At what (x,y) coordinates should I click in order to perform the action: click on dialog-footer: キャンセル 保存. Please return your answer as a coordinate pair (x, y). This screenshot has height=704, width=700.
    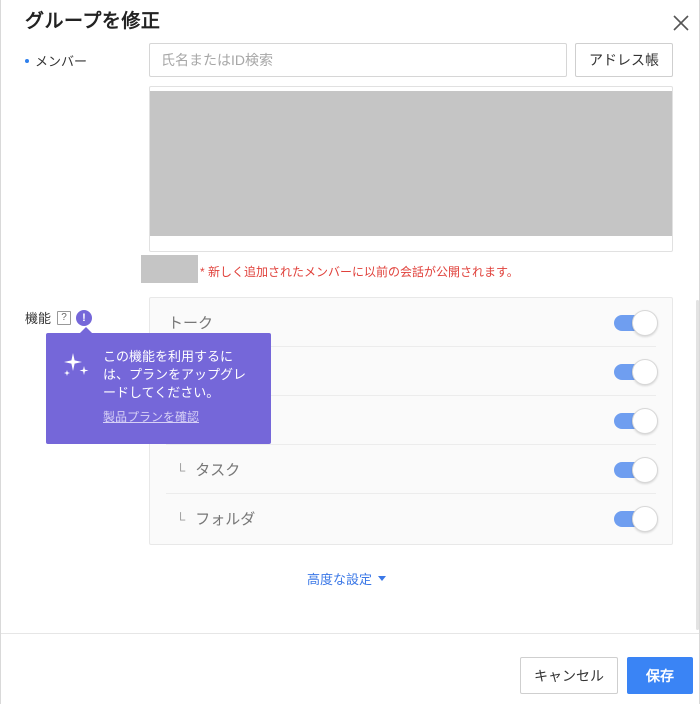
    Looking at the image, I should click on (350, 668).